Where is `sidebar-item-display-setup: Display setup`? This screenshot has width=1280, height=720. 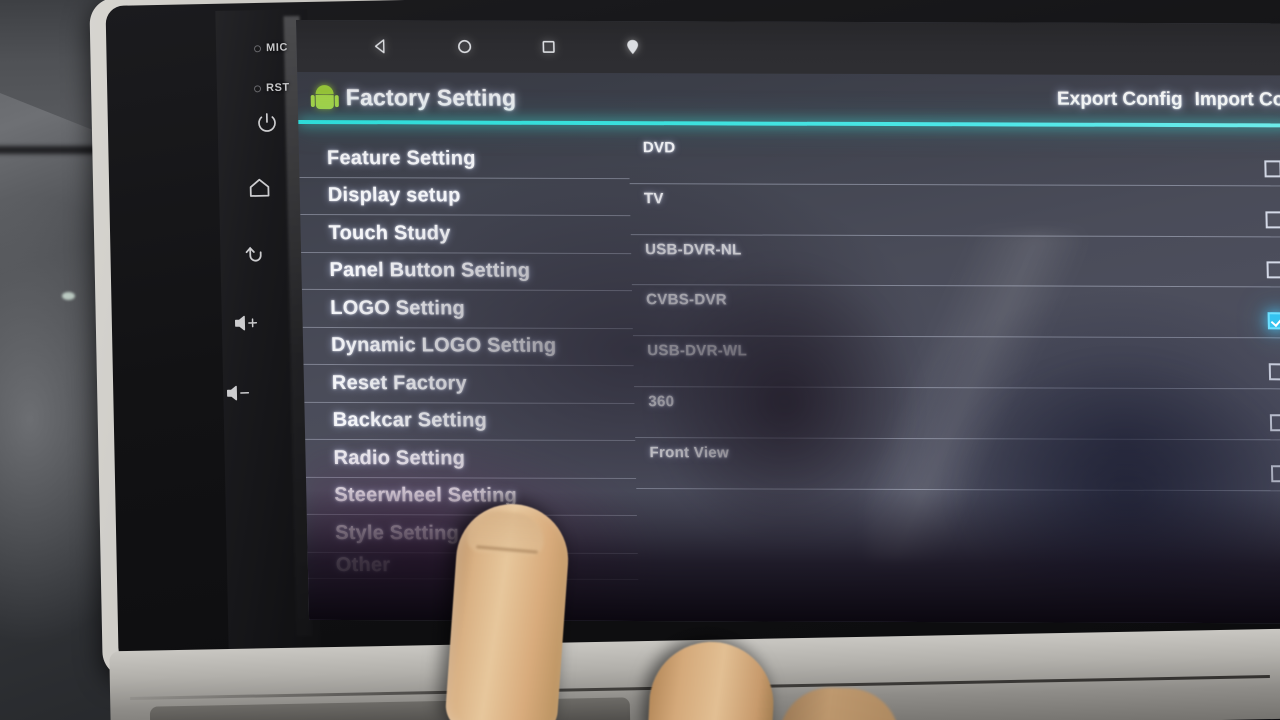
sidebar-item-display-setup: Display setup is located at coordinates (465, 197).